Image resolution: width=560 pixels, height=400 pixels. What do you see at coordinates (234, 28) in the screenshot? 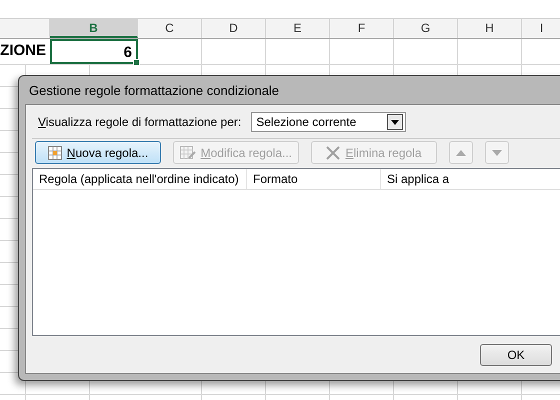
I see `column-header: D` at bounding box center [234, 28].